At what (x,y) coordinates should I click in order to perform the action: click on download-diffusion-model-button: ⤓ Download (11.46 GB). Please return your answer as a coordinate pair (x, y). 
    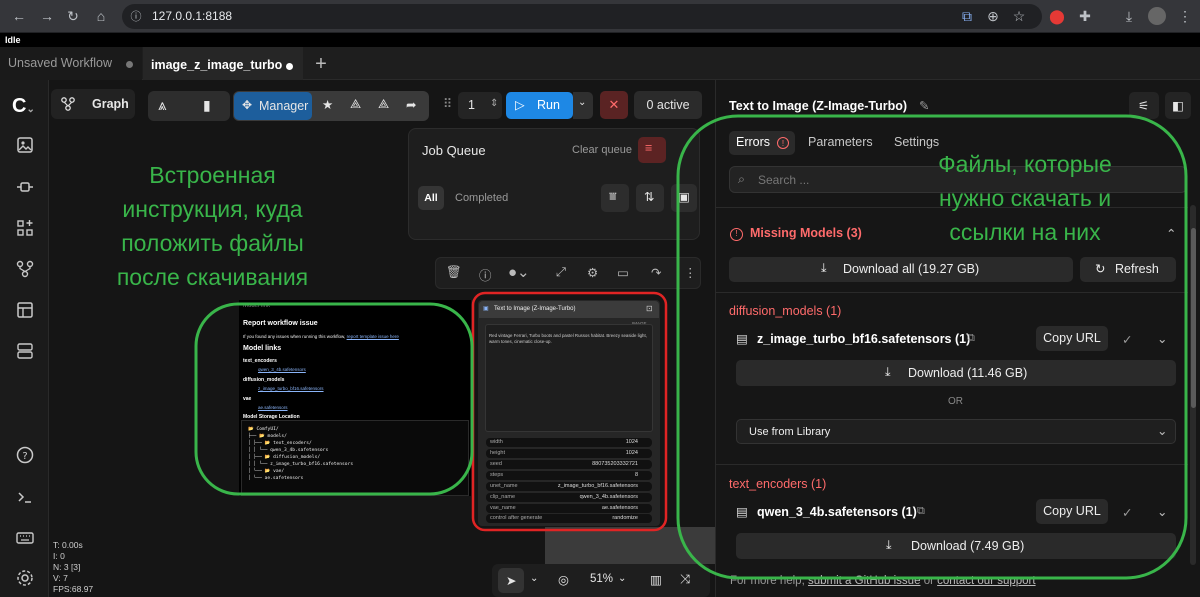
    Looking at the image, I should click on (956, 373).